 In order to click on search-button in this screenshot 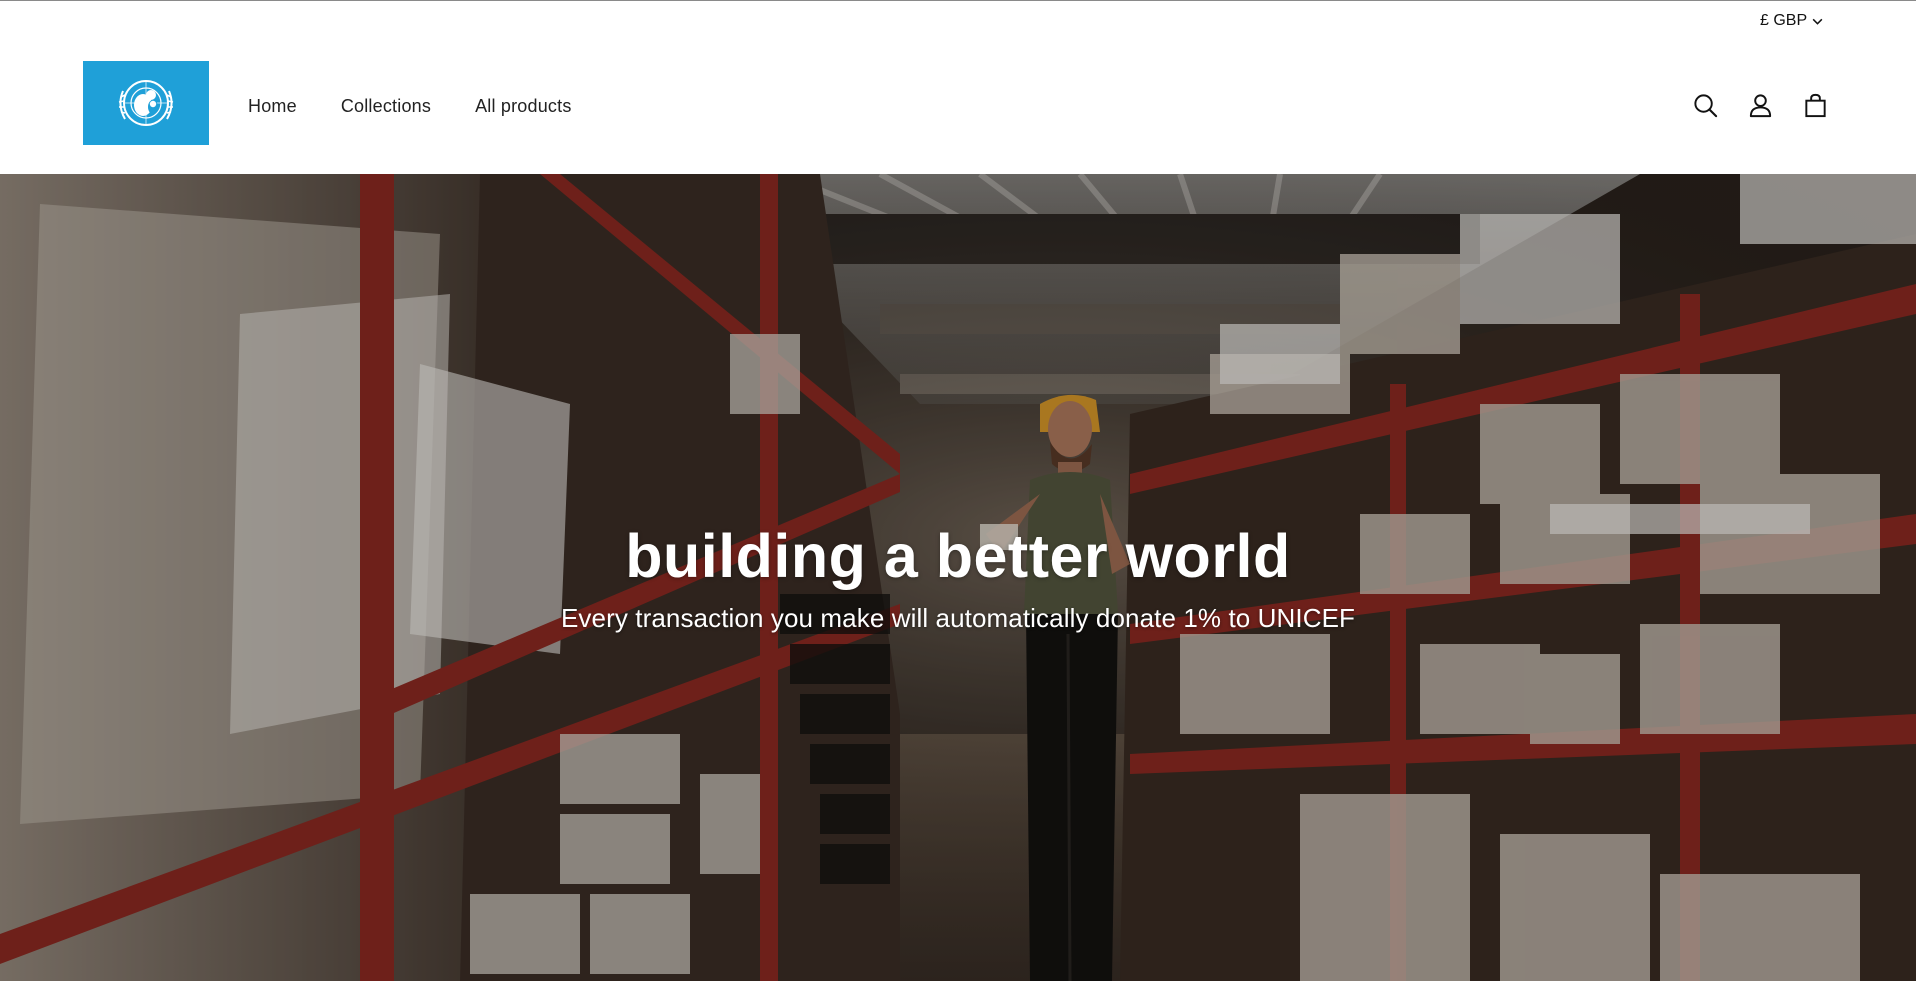, I will do `click(1705, 105)`.